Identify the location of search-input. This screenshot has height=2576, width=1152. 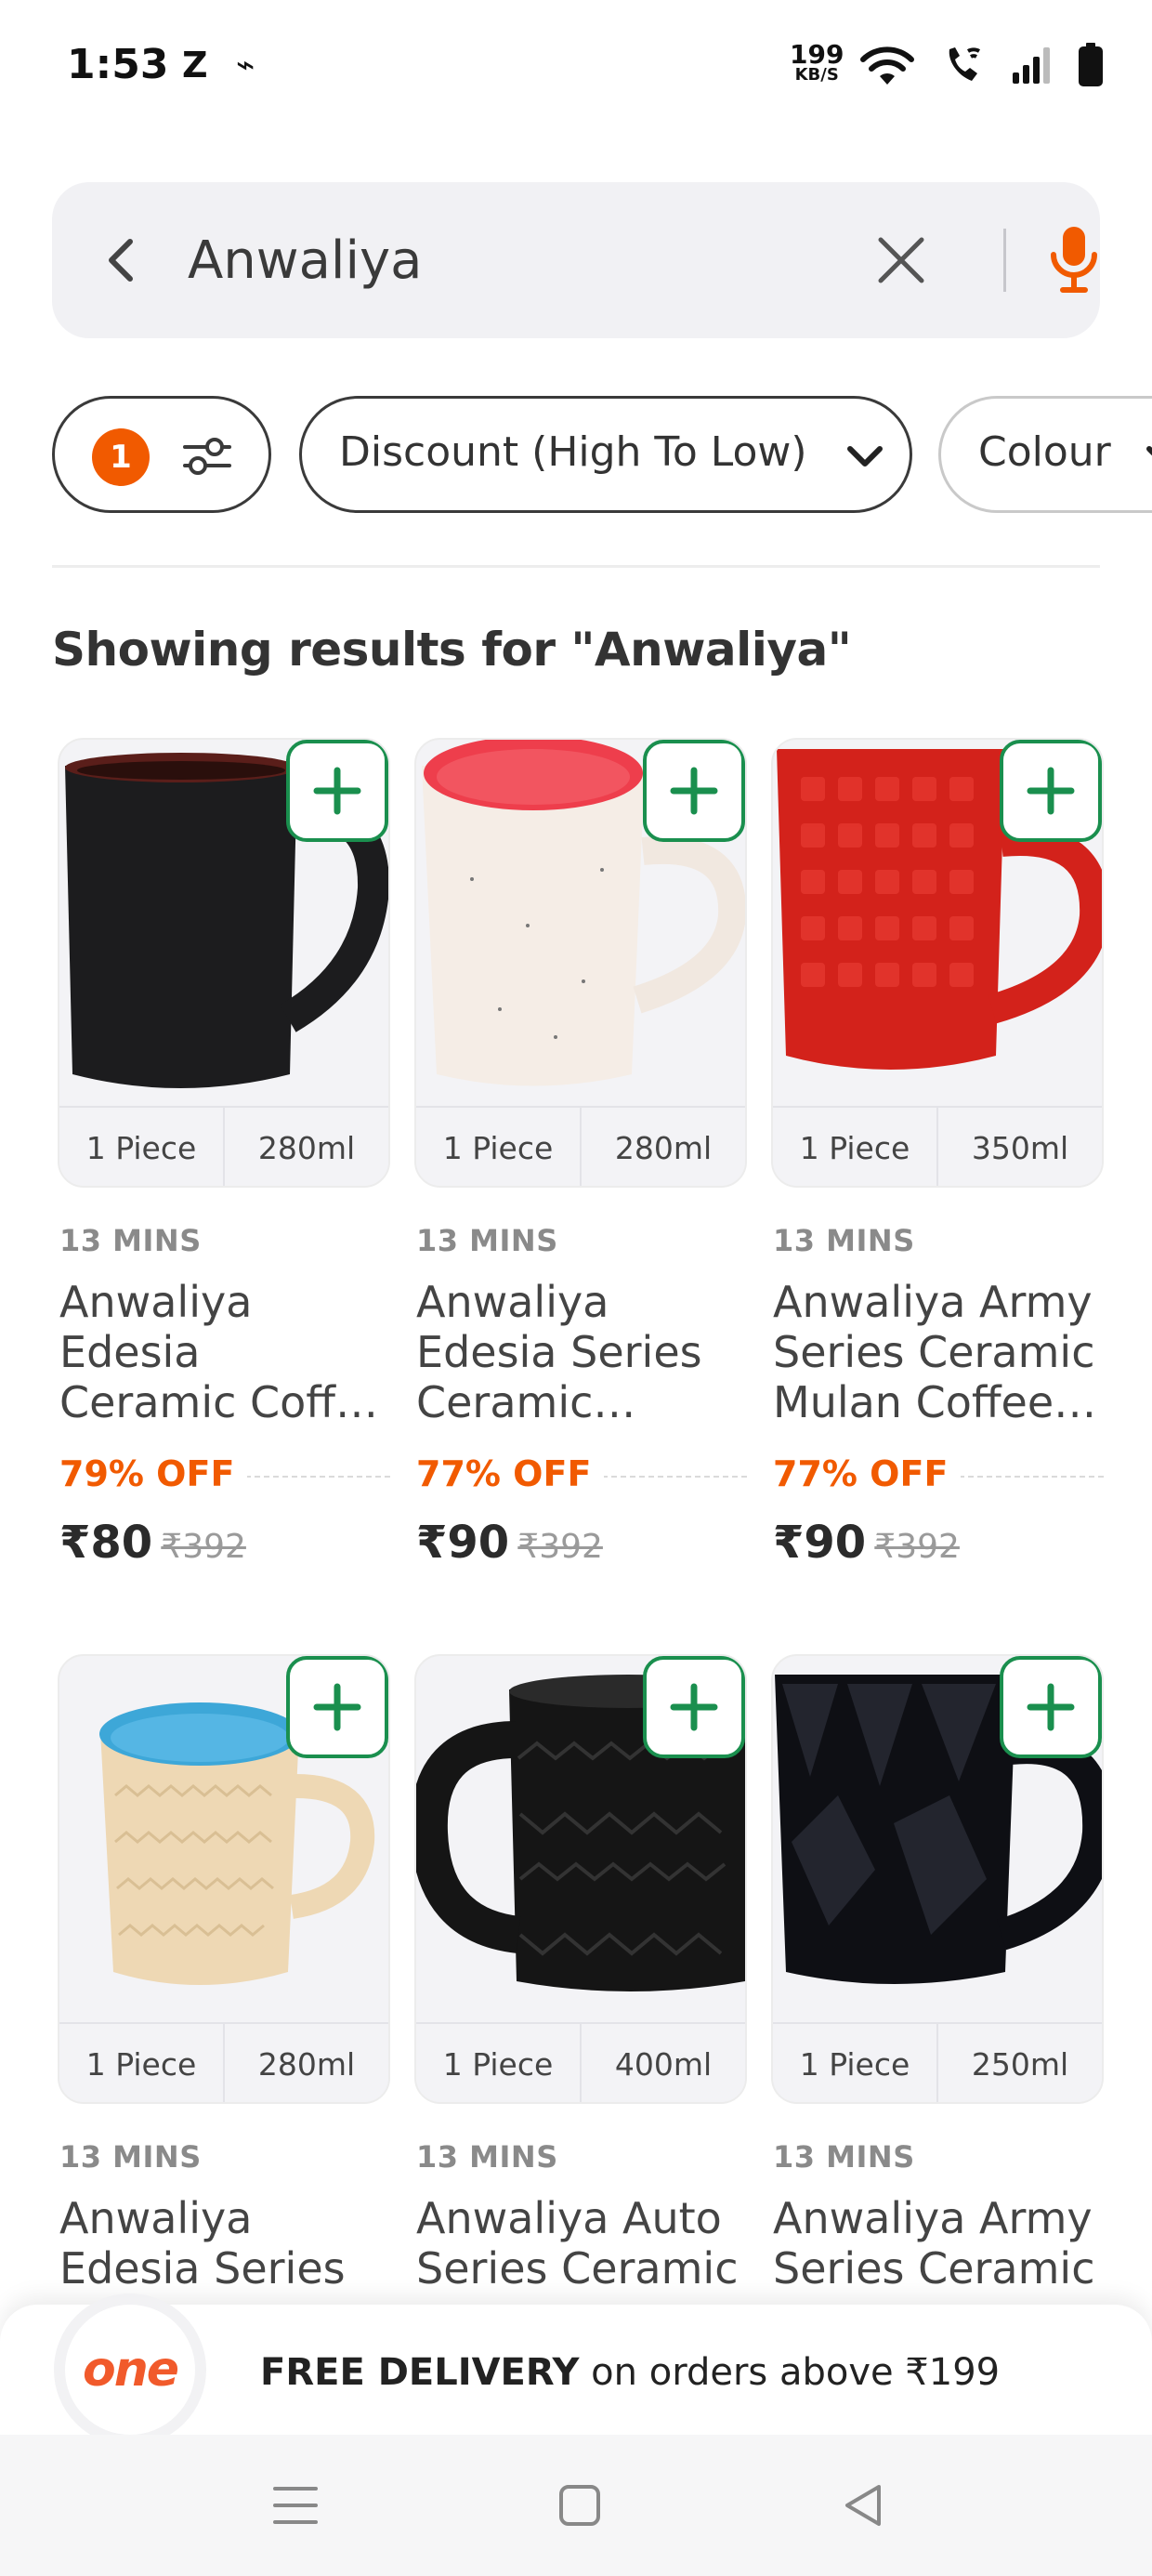
(522, 260).